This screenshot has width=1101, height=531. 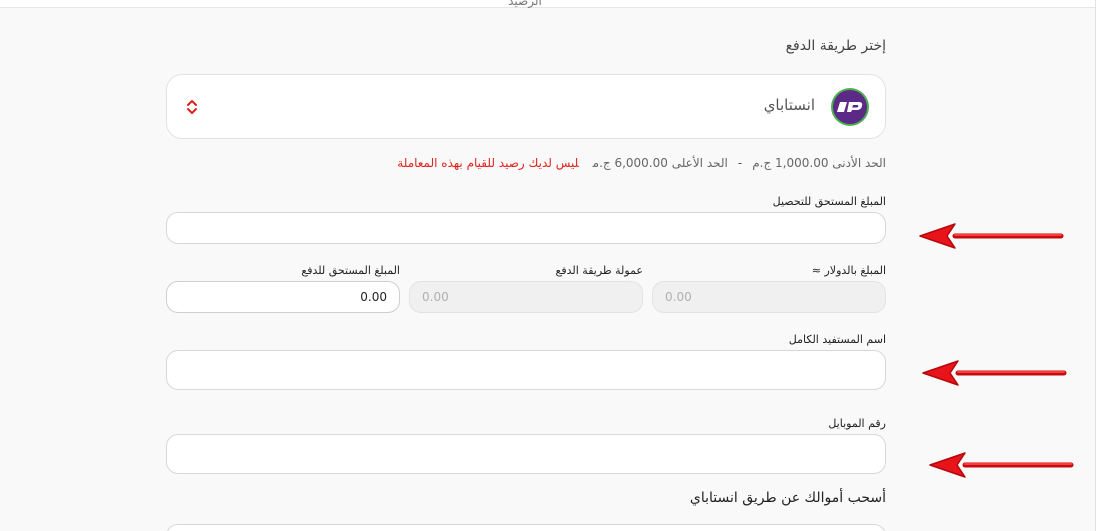 What do you see at coordinates (526, 370) in the screenshot?
I see `beneficiary-name-input` at bounding box center [526, 370].